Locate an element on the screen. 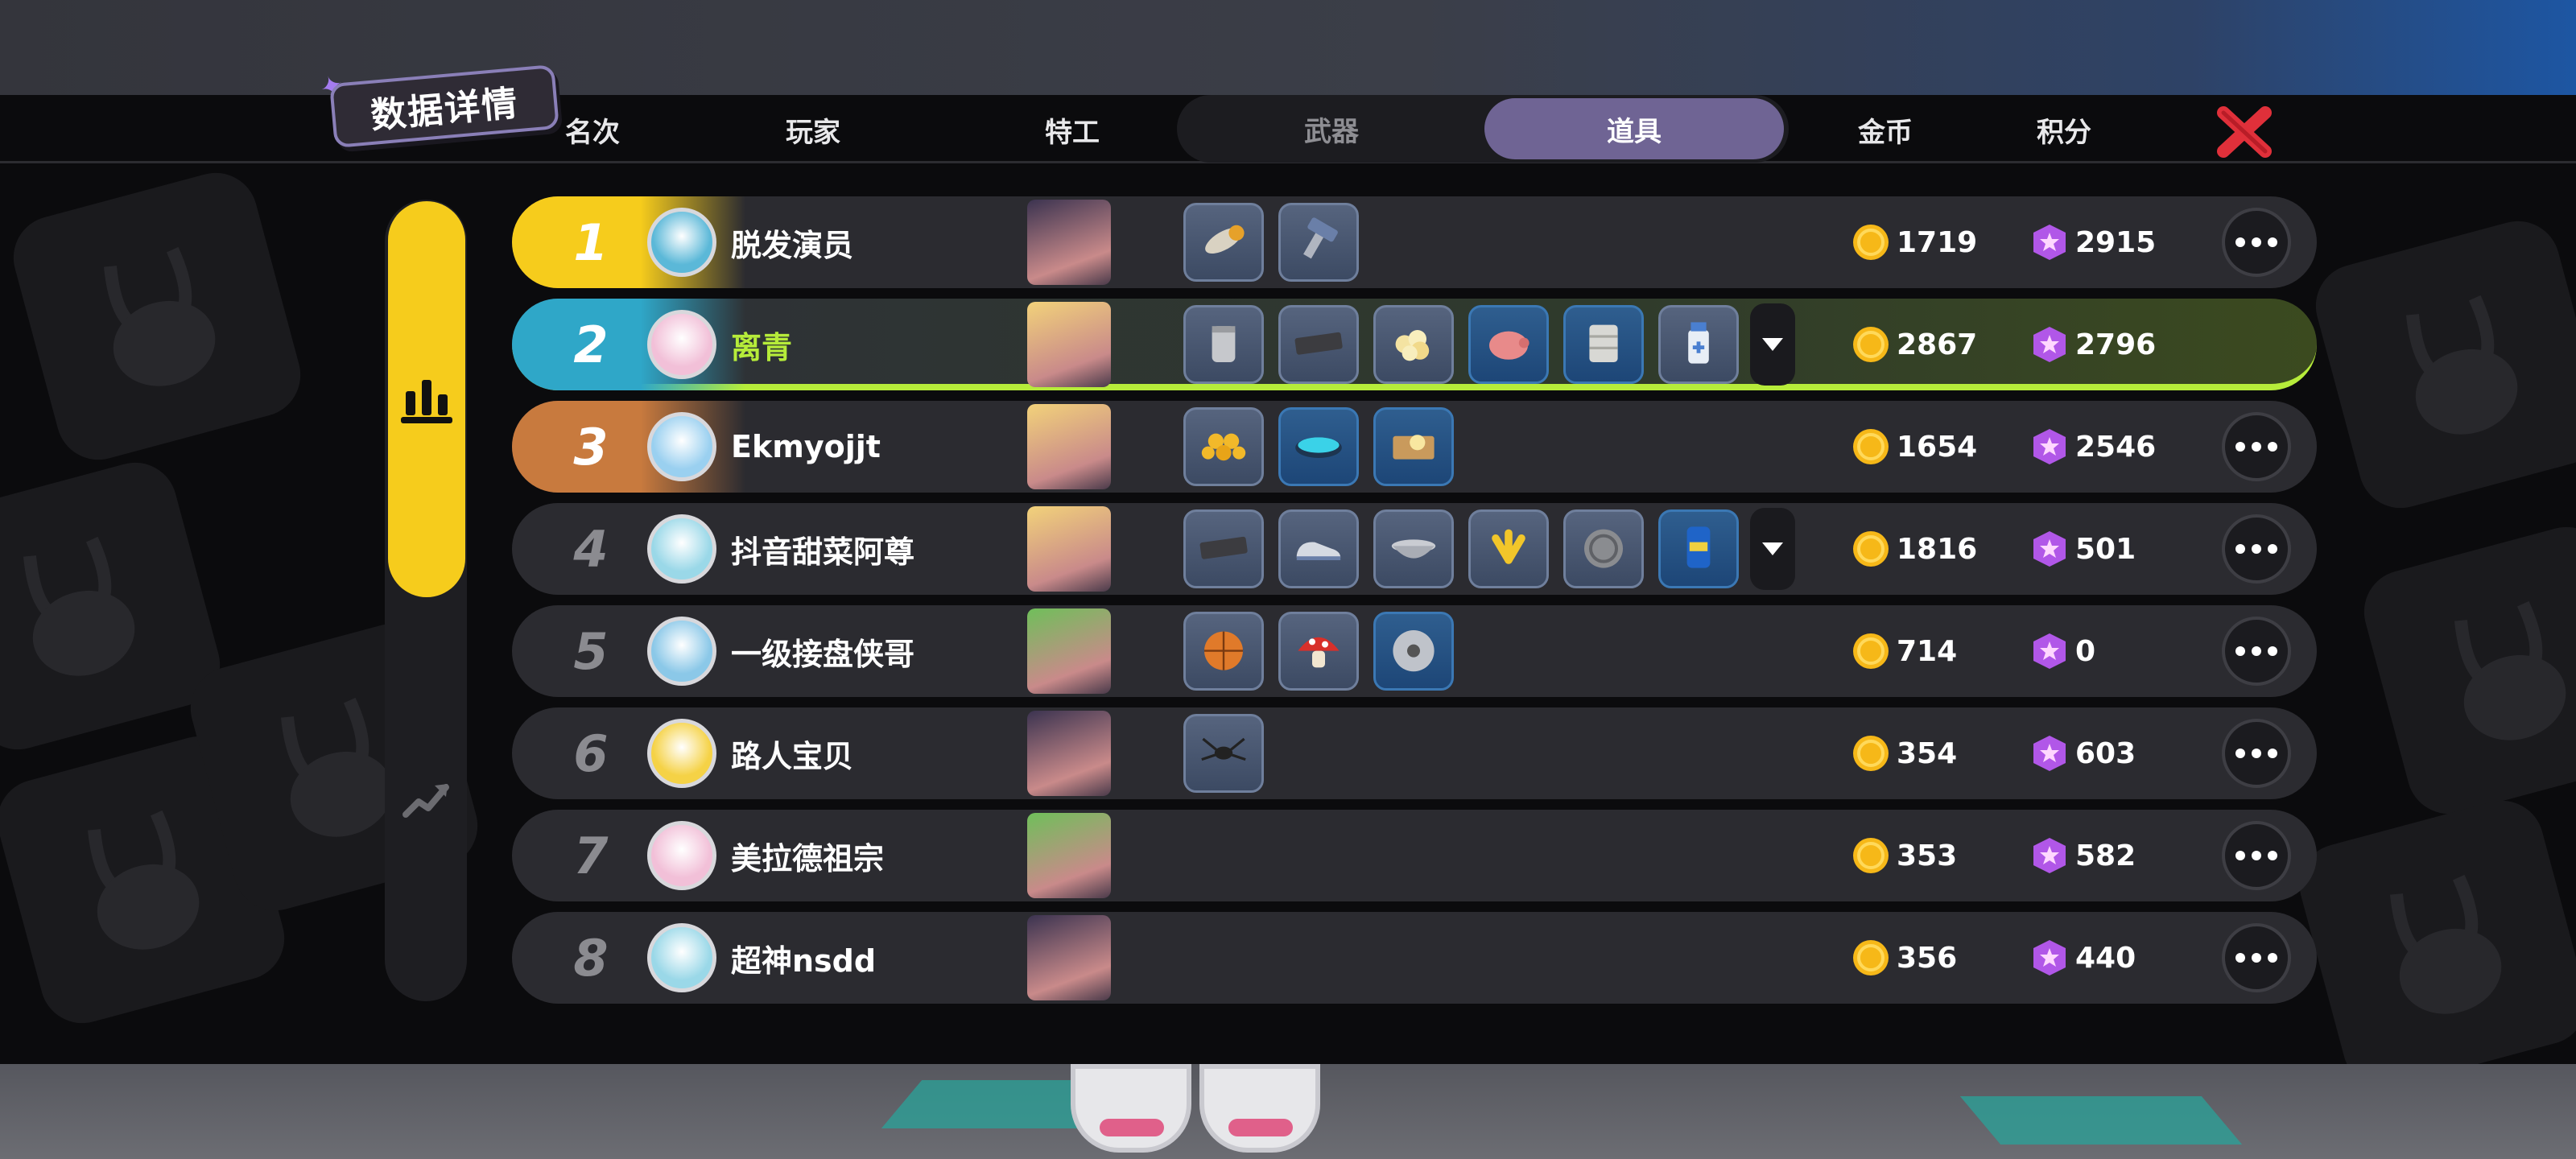  pot-icon is located at coordinates (1413, 549).